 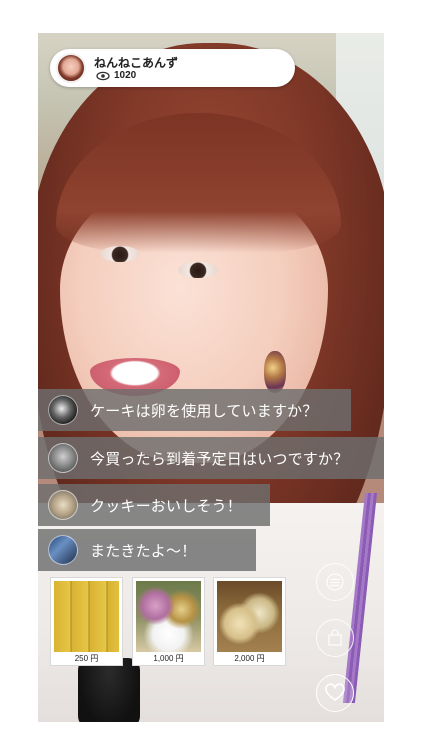 I want to click on comment-item: ケーキは卵を使用していますか？, so click(x=194, y=410).